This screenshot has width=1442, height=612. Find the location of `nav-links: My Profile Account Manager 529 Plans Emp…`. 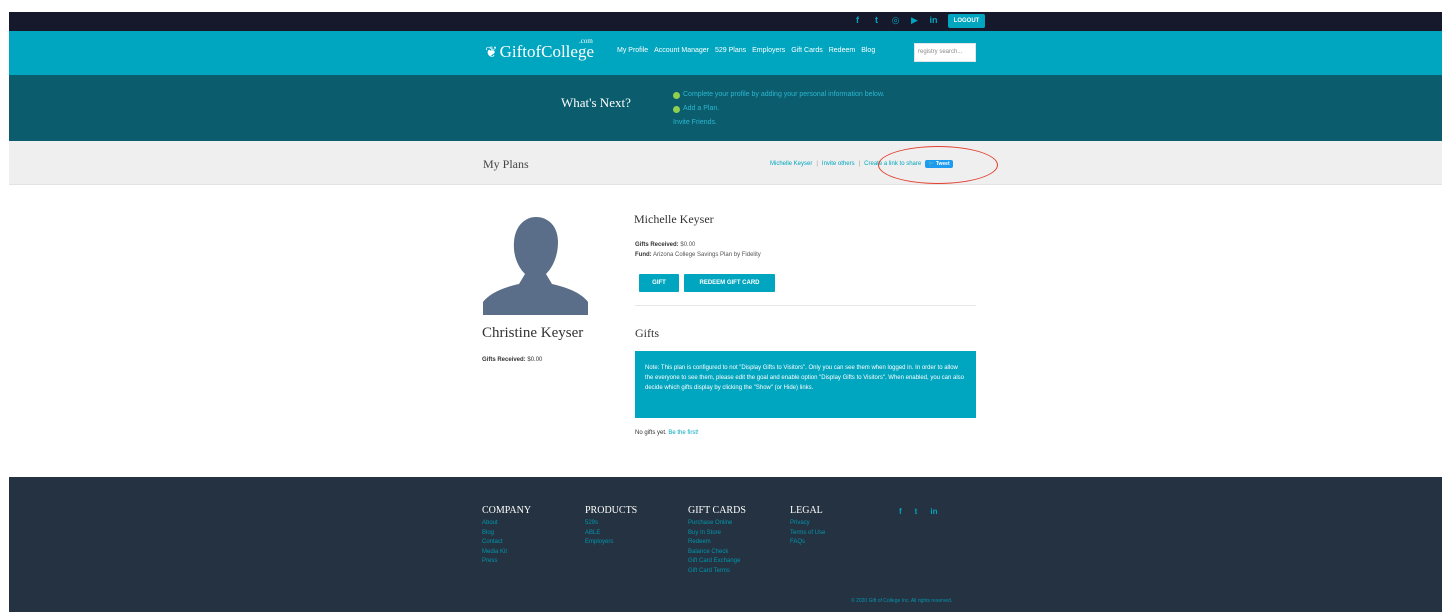

nav-links: My Profile Account Manager 529 Plans Emp… is located at coordinates (746, 50).